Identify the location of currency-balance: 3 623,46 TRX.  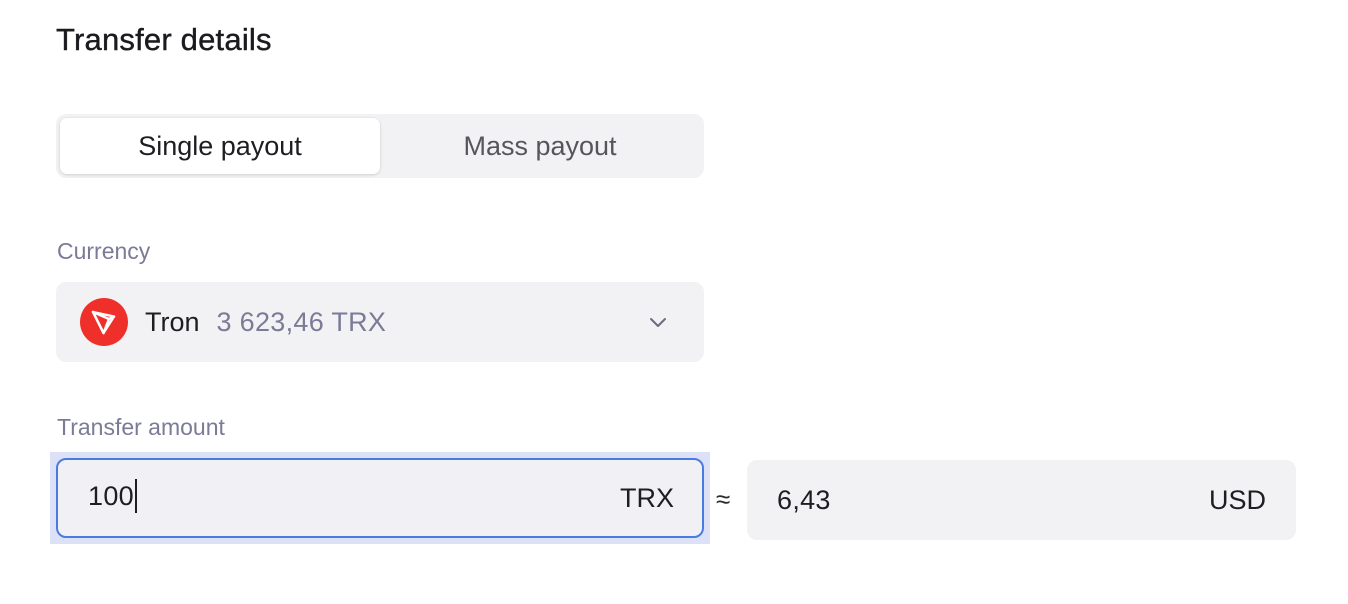
(301, 321).